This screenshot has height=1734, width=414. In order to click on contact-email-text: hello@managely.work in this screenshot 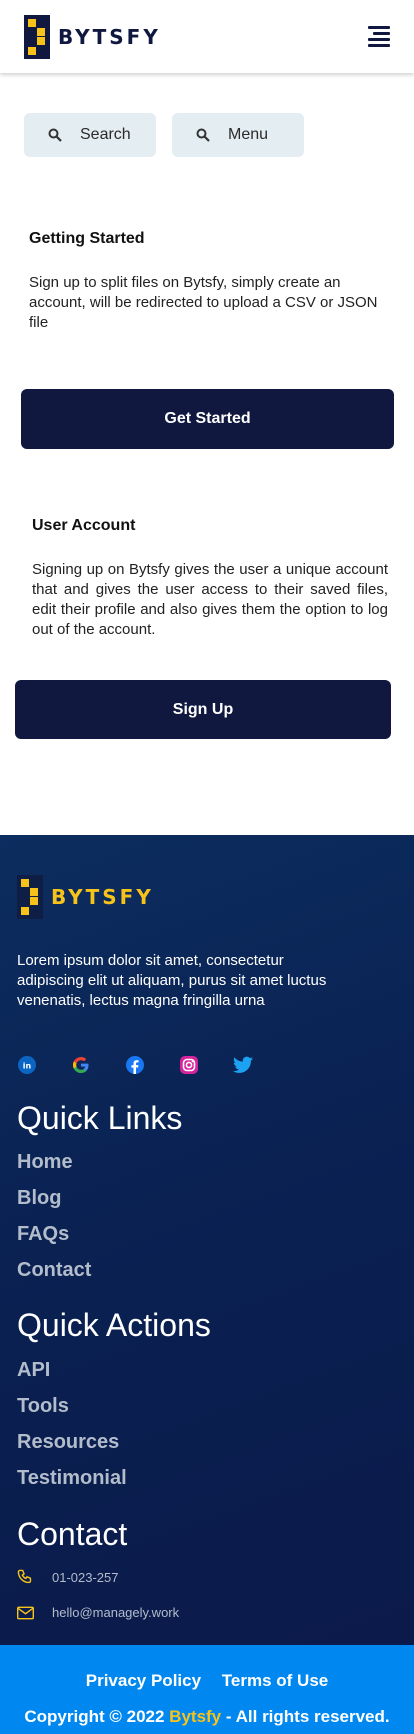, I will do `click(116, 1612)`.